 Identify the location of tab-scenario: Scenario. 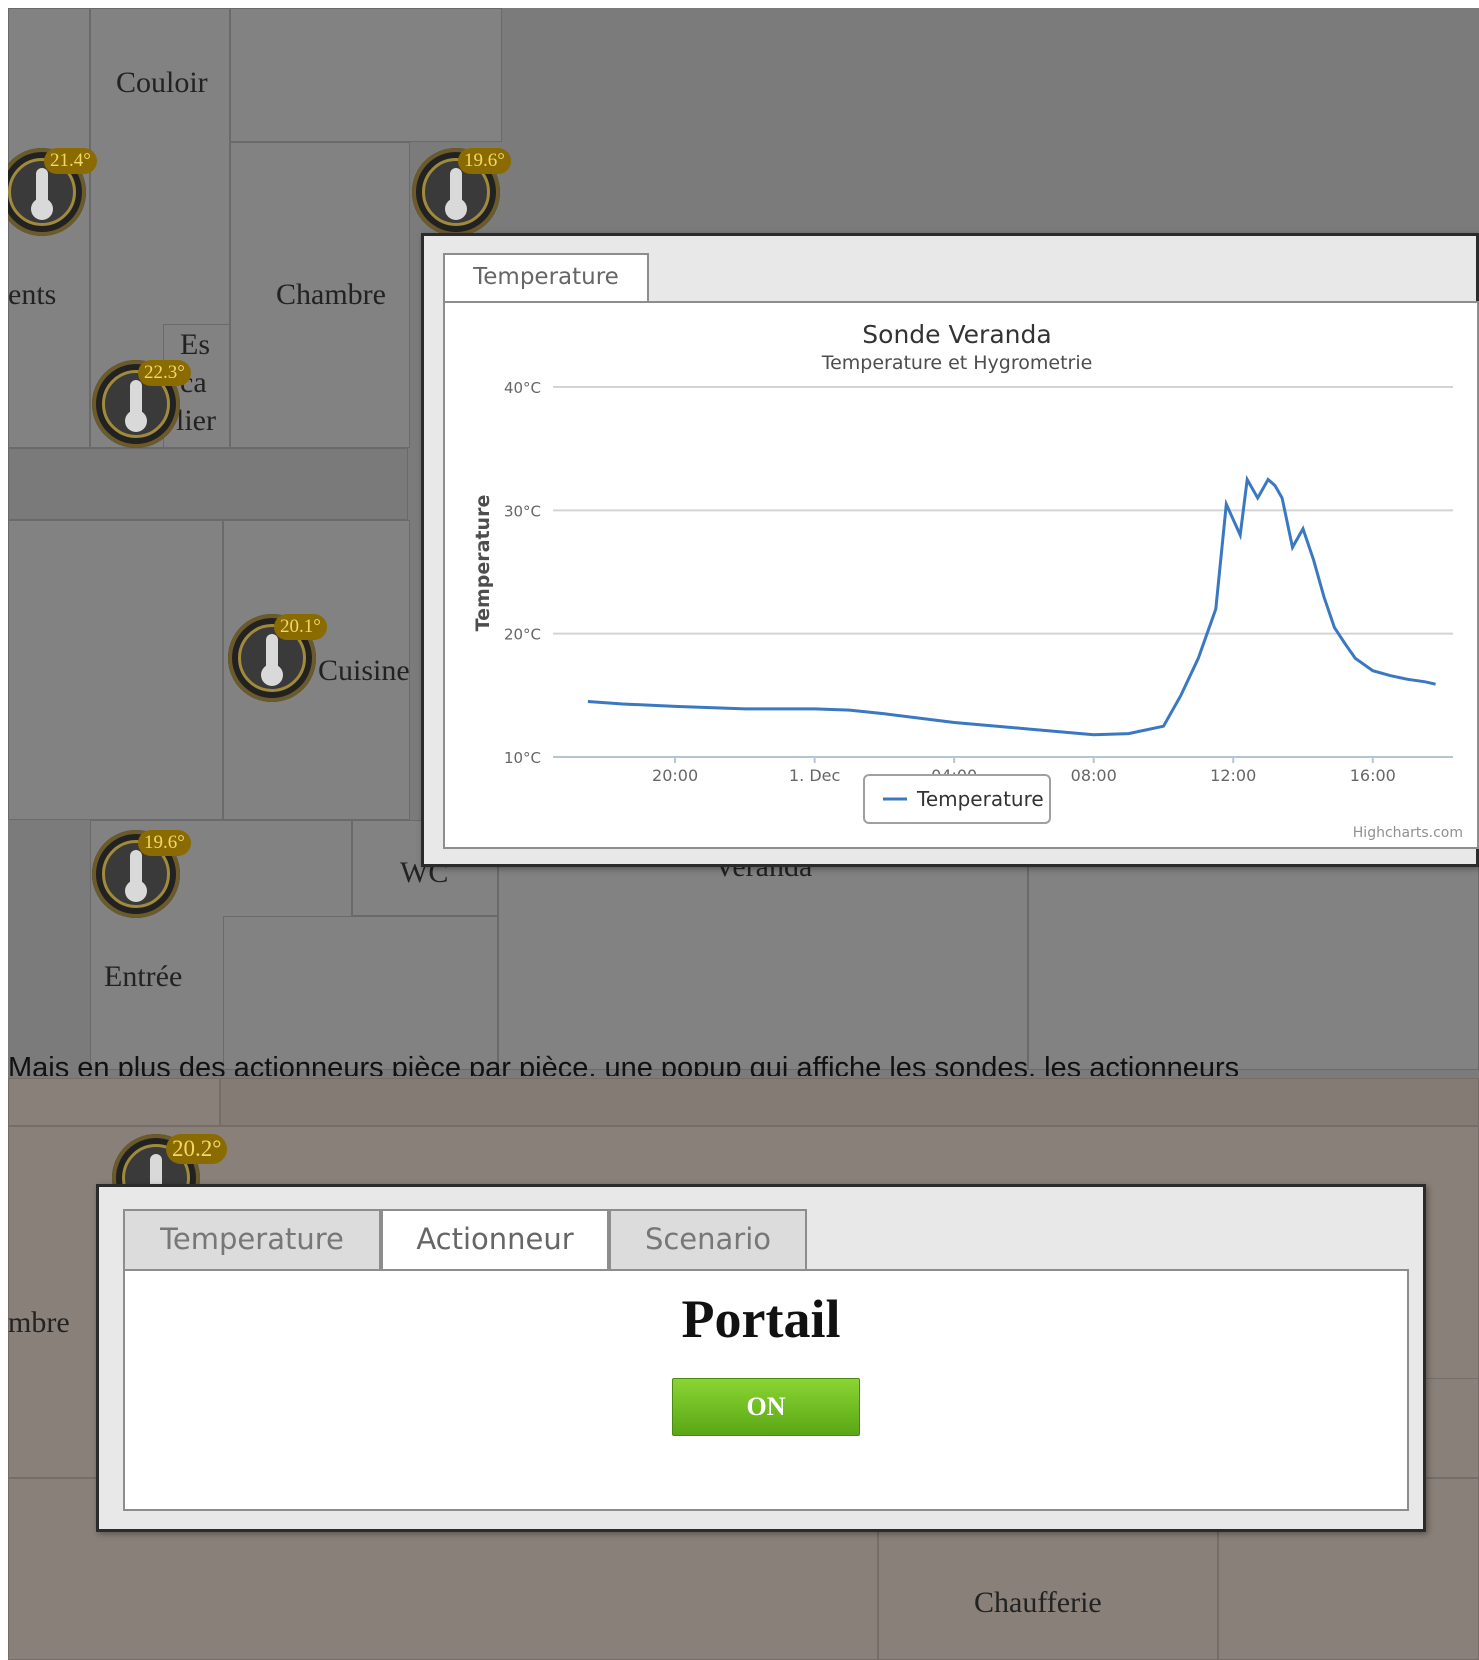
(708, 1240).